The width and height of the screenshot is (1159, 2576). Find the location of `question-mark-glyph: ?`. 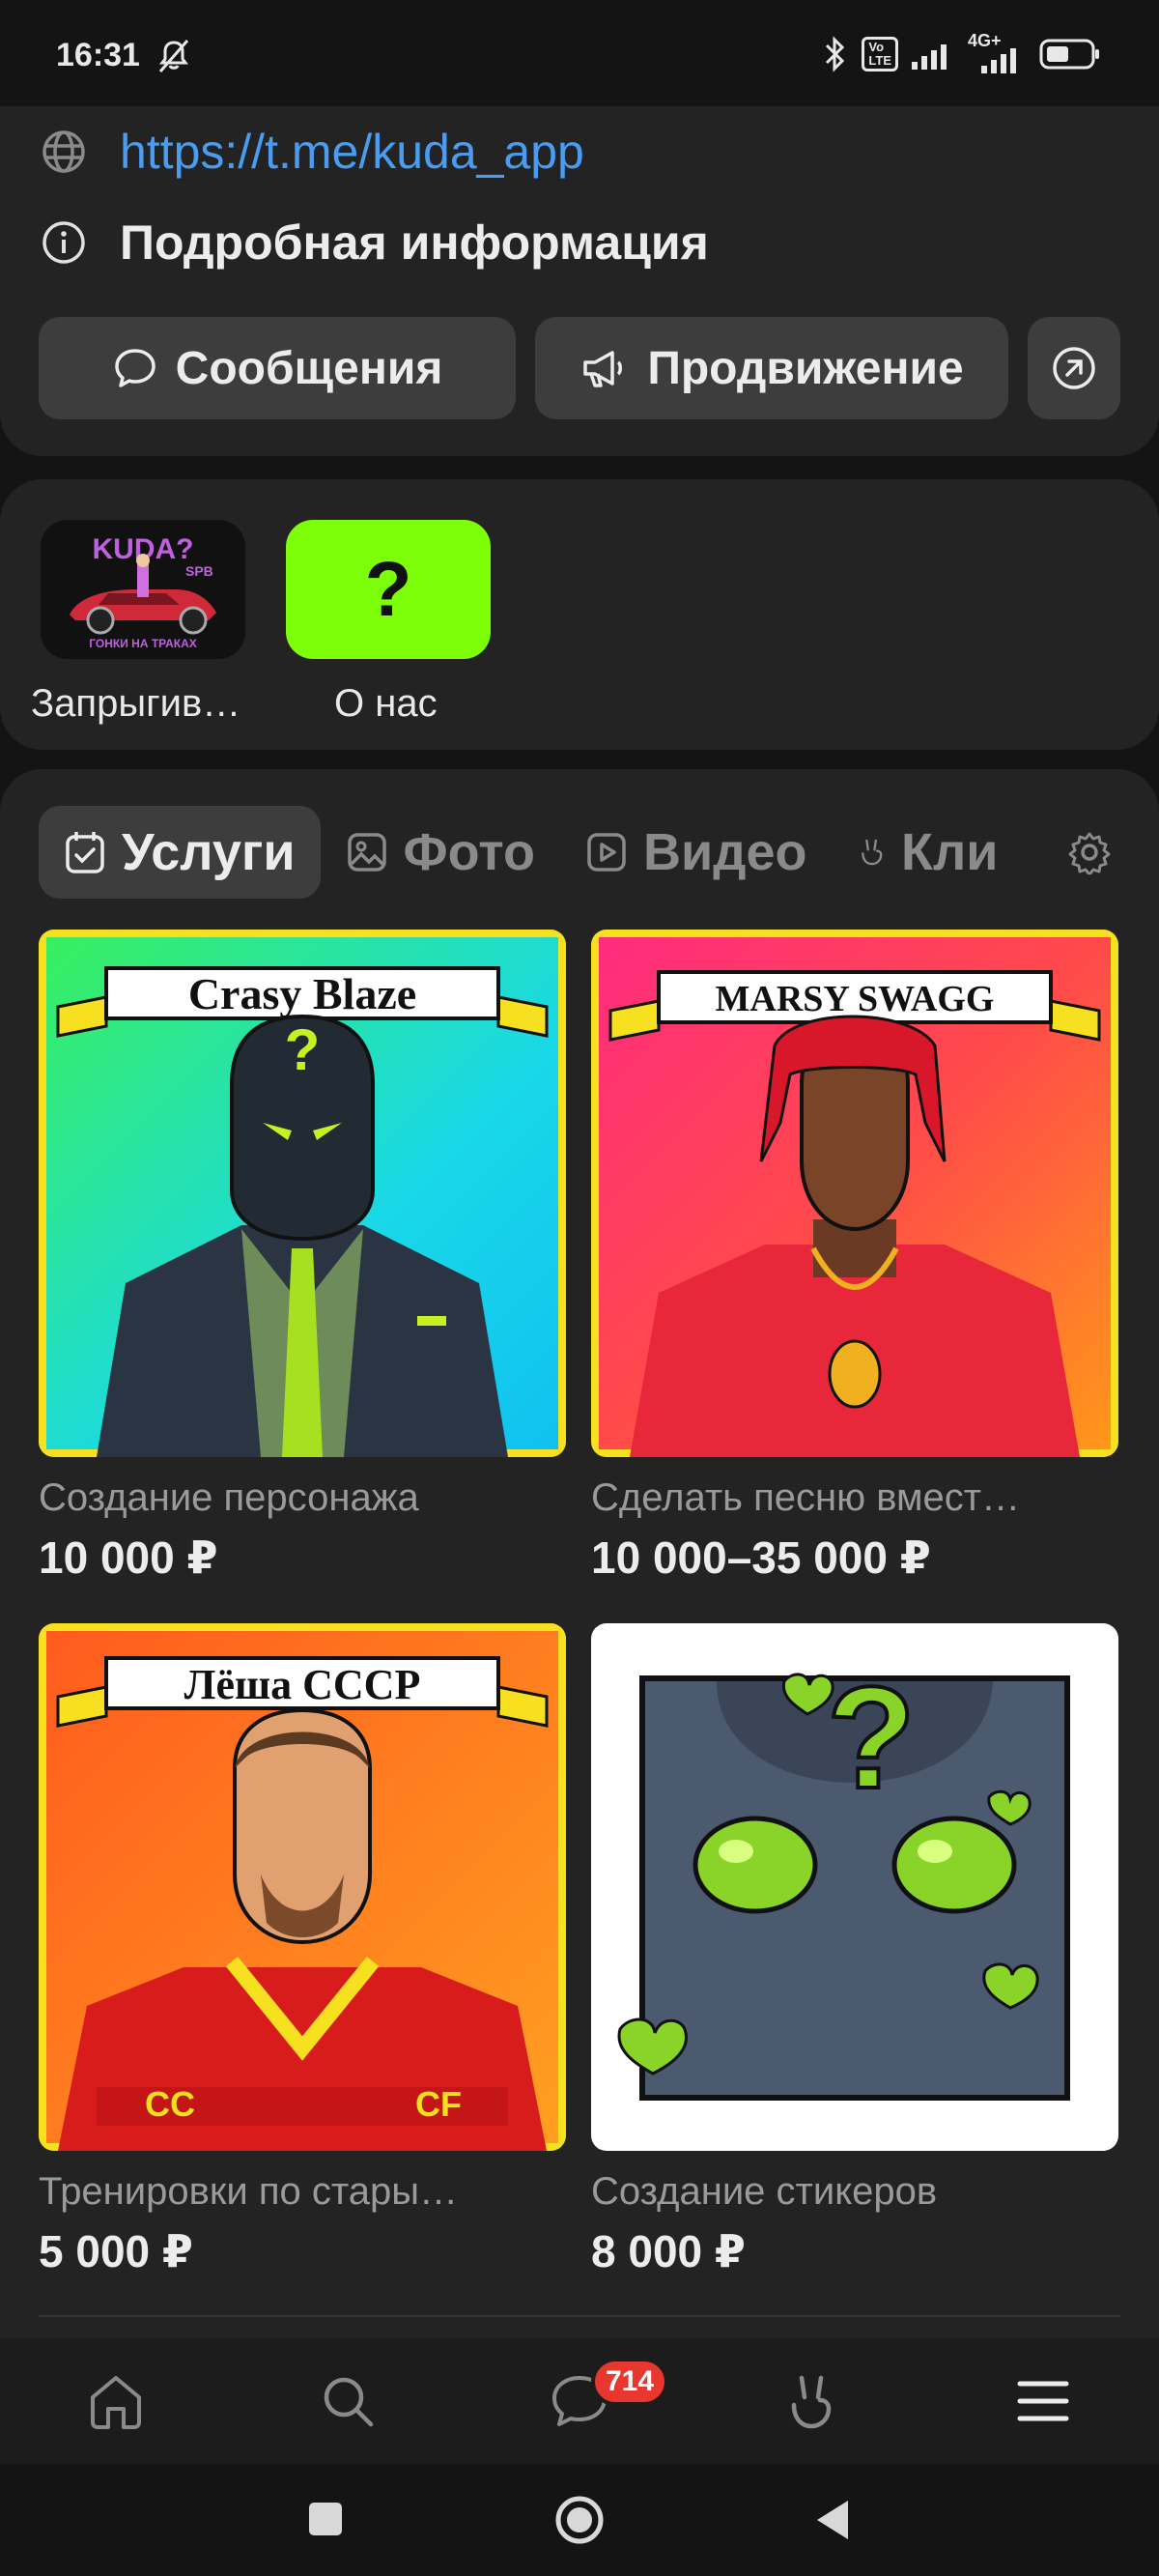

question-mark-glyph: ? is located at coordinates (388, 589).